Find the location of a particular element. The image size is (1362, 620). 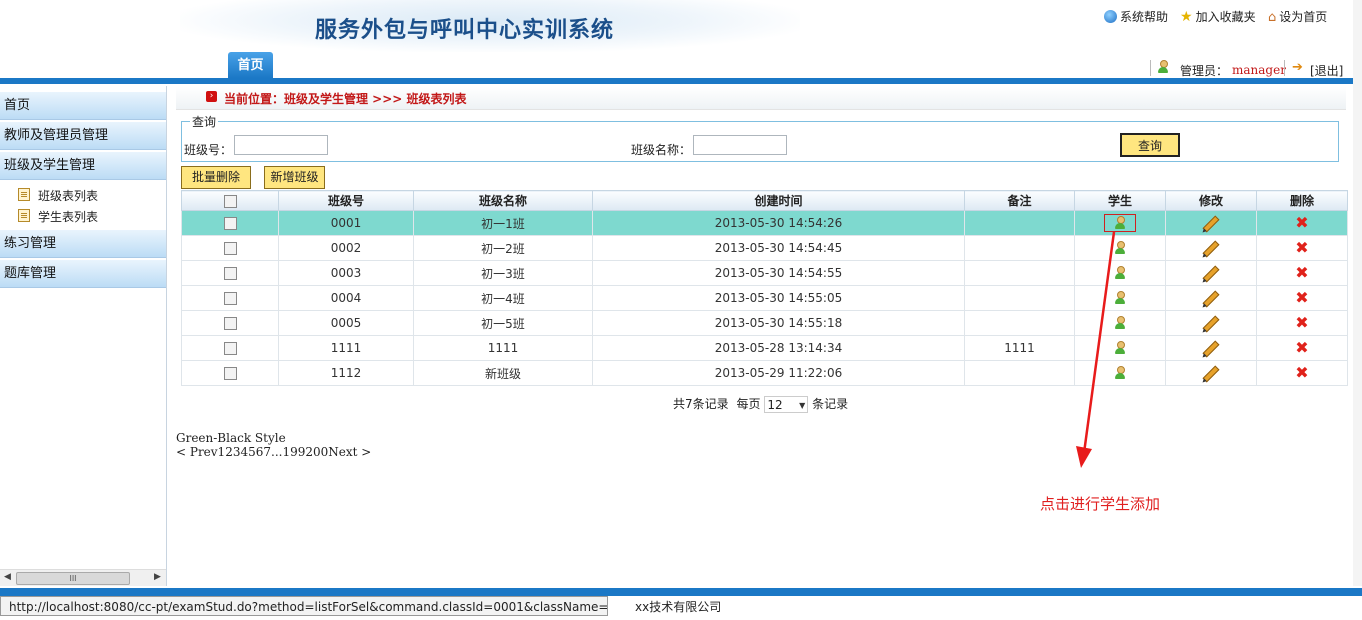

select-all-checkbox is located at coordinates (230, 201).